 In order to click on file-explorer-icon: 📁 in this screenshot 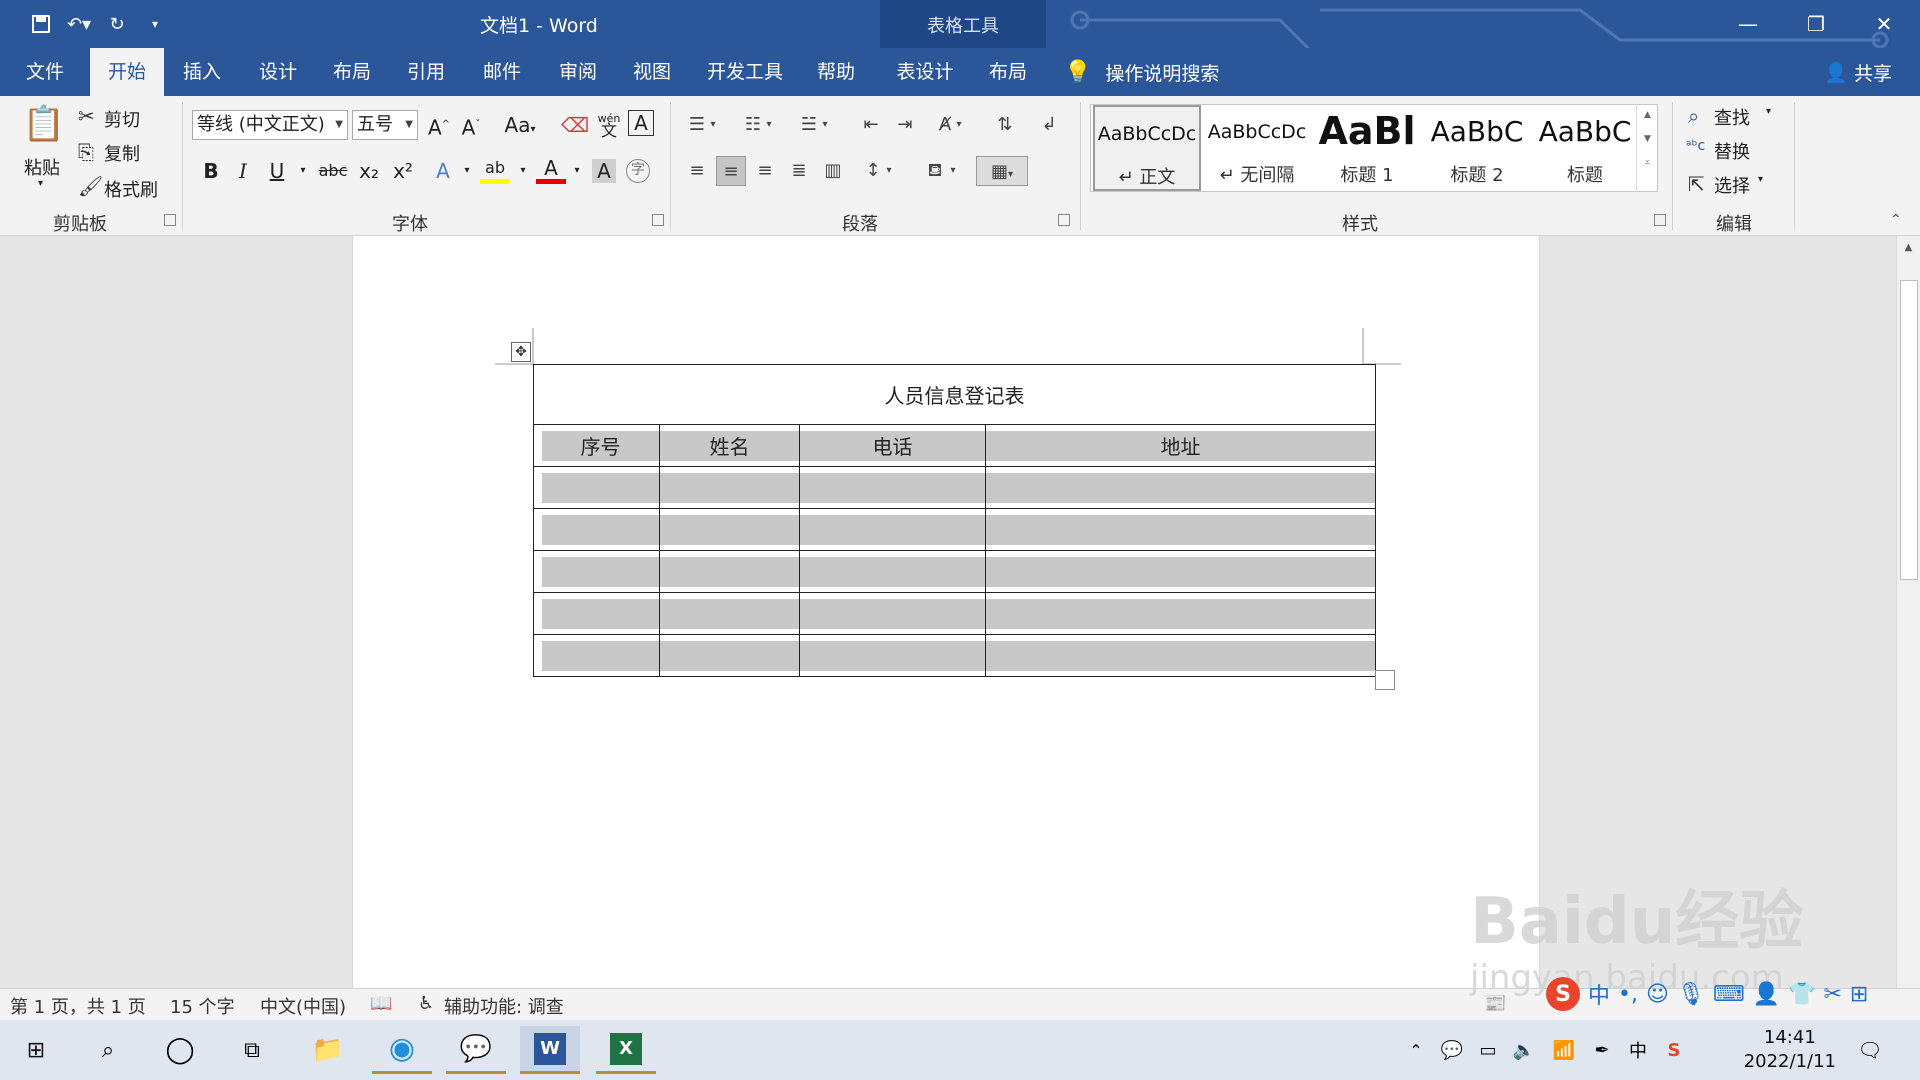, I will do `click(328, 1050)`.